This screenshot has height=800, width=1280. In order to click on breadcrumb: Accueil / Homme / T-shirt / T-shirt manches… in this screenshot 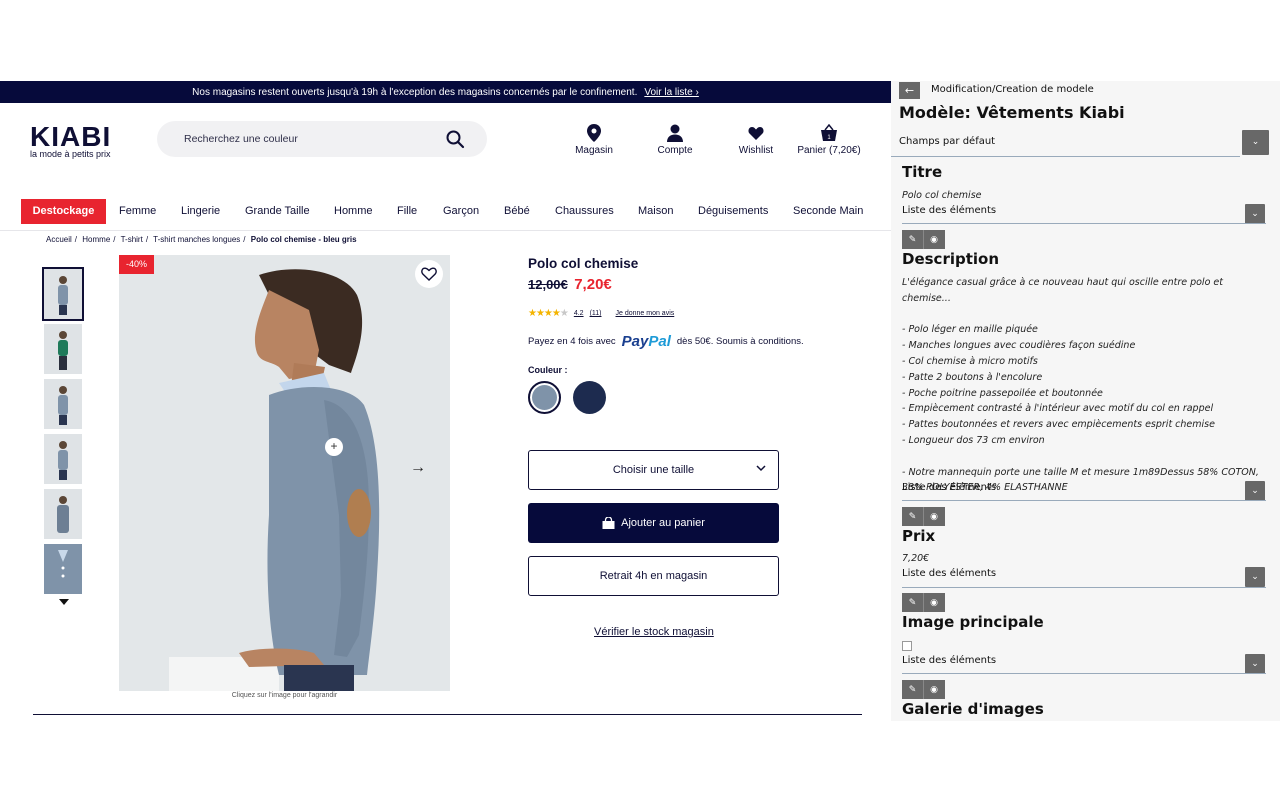, I will do `click(203, 239)`.